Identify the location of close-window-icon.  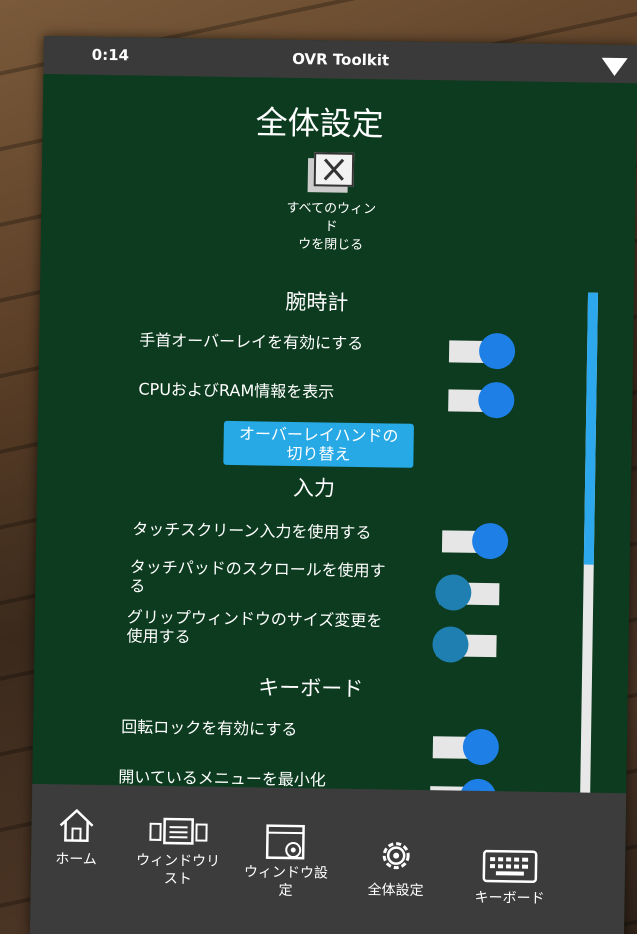
(332, 172).